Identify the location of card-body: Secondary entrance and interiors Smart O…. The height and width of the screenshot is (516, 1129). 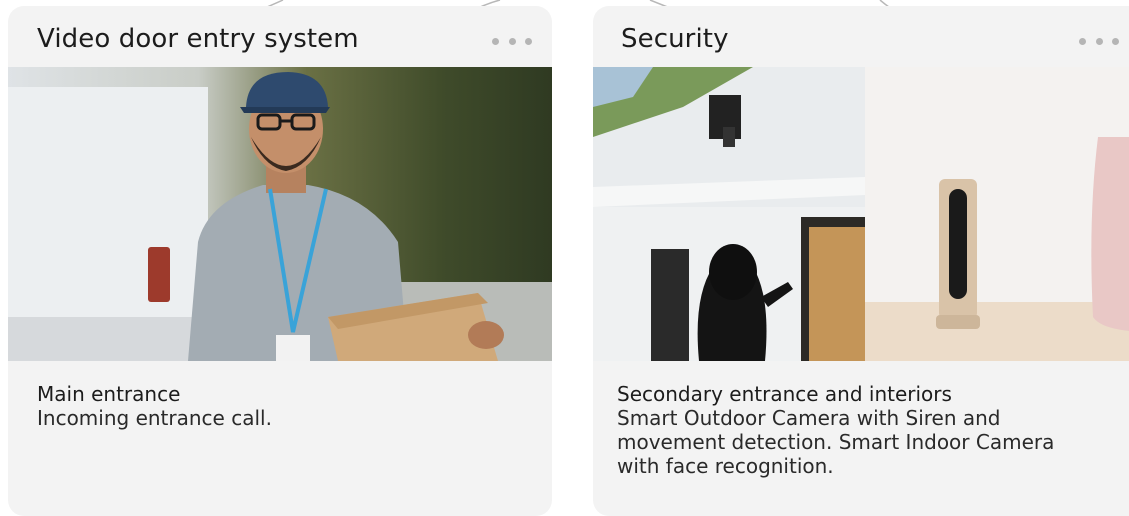
(867, 430).